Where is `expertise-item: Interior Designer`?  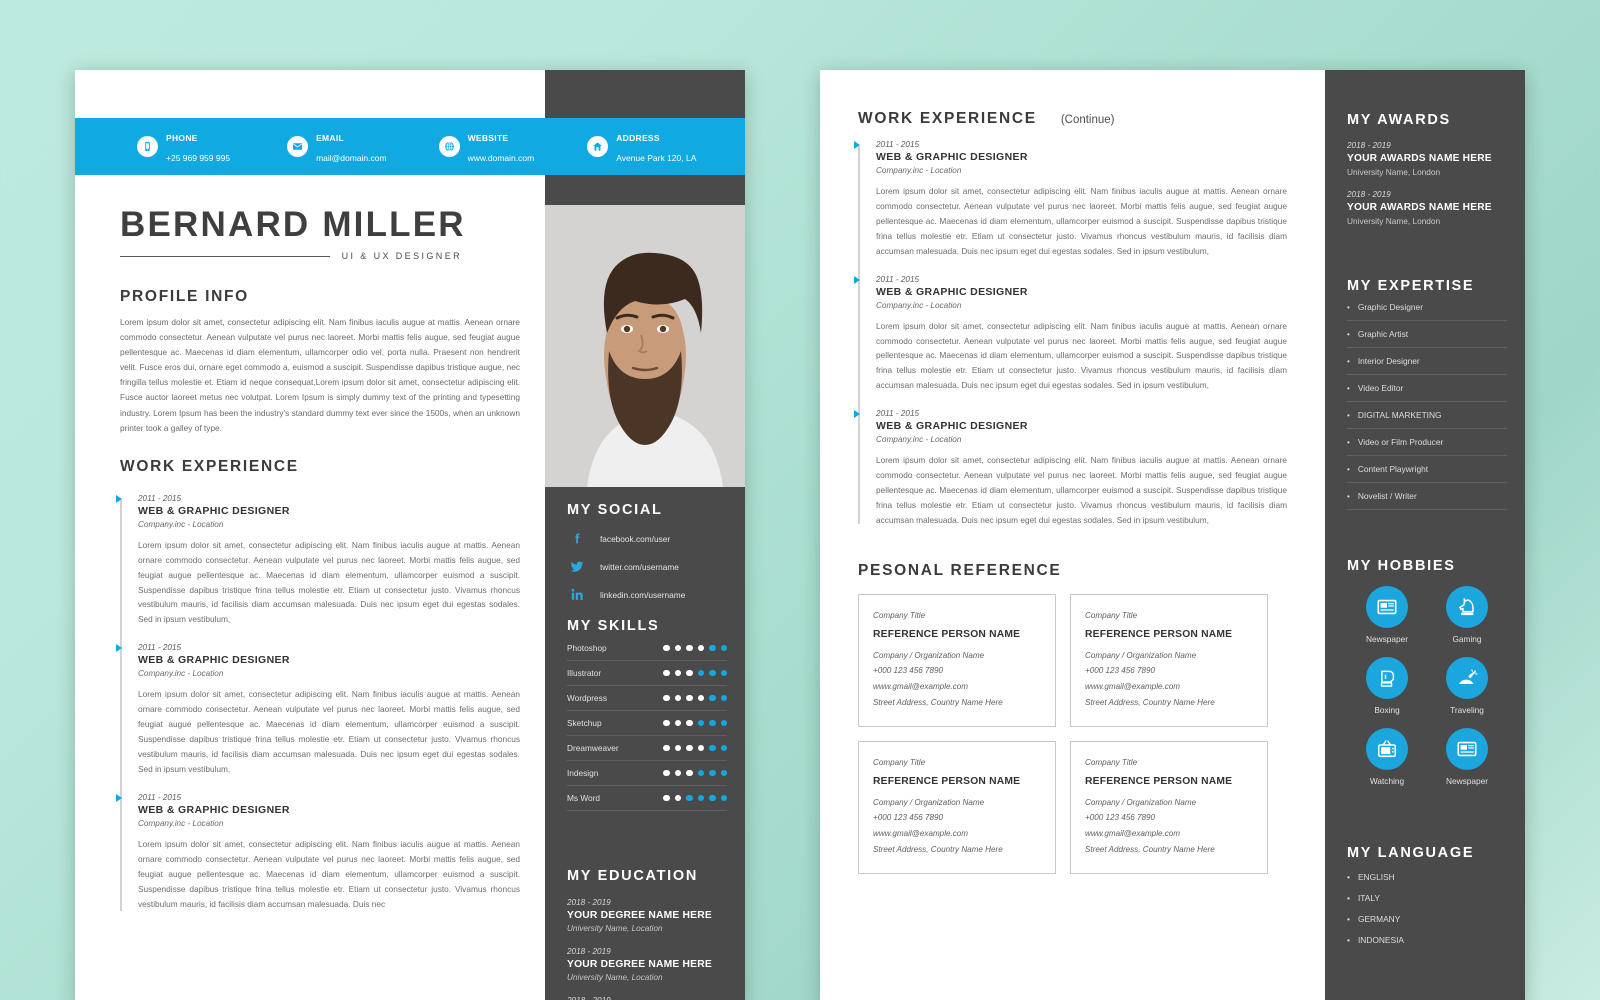 expertise-item: Interior Designer is located at coordinates (1427, 361).